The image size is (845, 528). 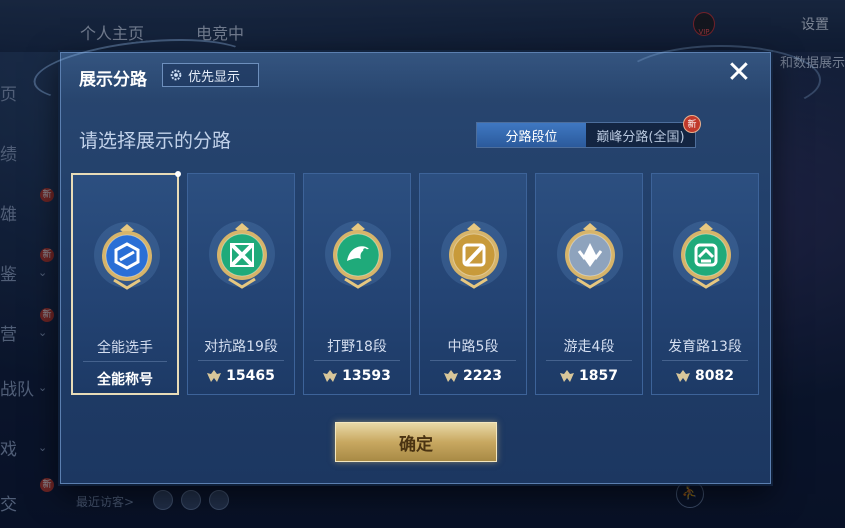 What do you see at coordinates (366, 376) in the screenshot?
I see `lane-score-value: 13593` at bounding box center [366, 376].